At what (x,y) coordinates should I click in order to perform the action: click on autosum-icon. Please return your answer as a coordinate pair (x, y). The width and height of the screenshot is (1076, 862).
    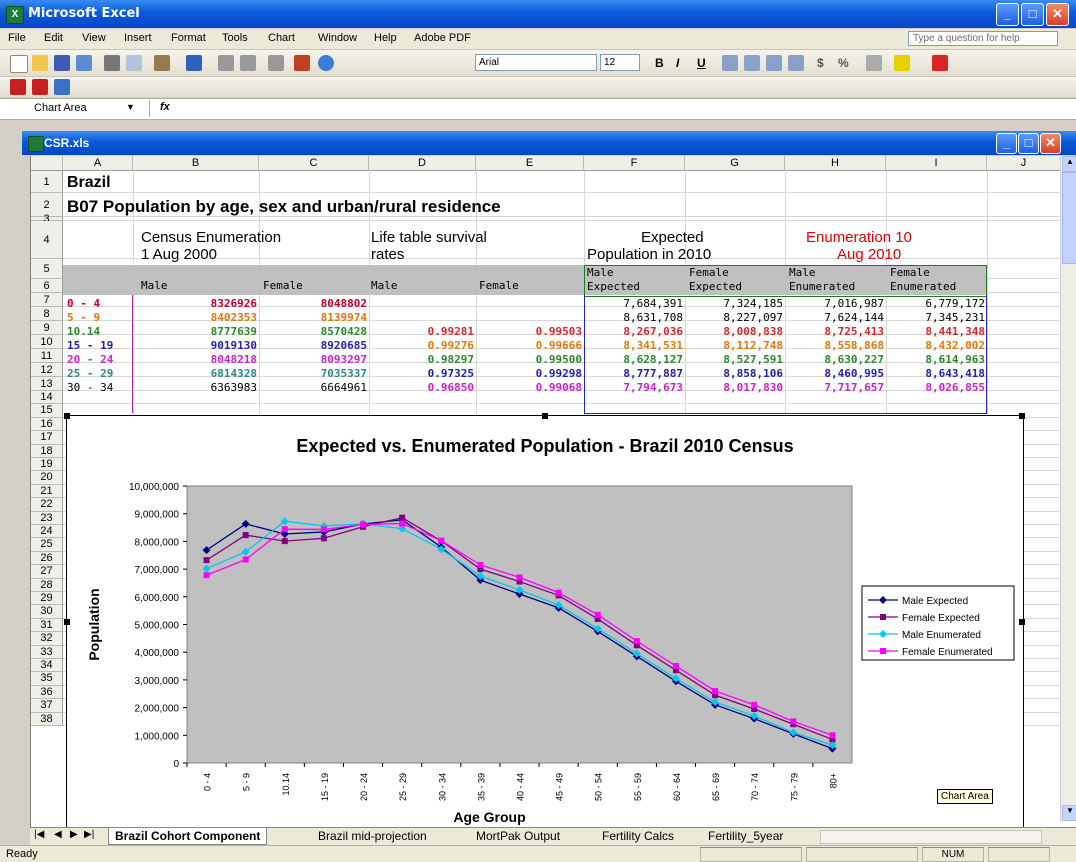
    Looking at the image, I should click on (248, 63).